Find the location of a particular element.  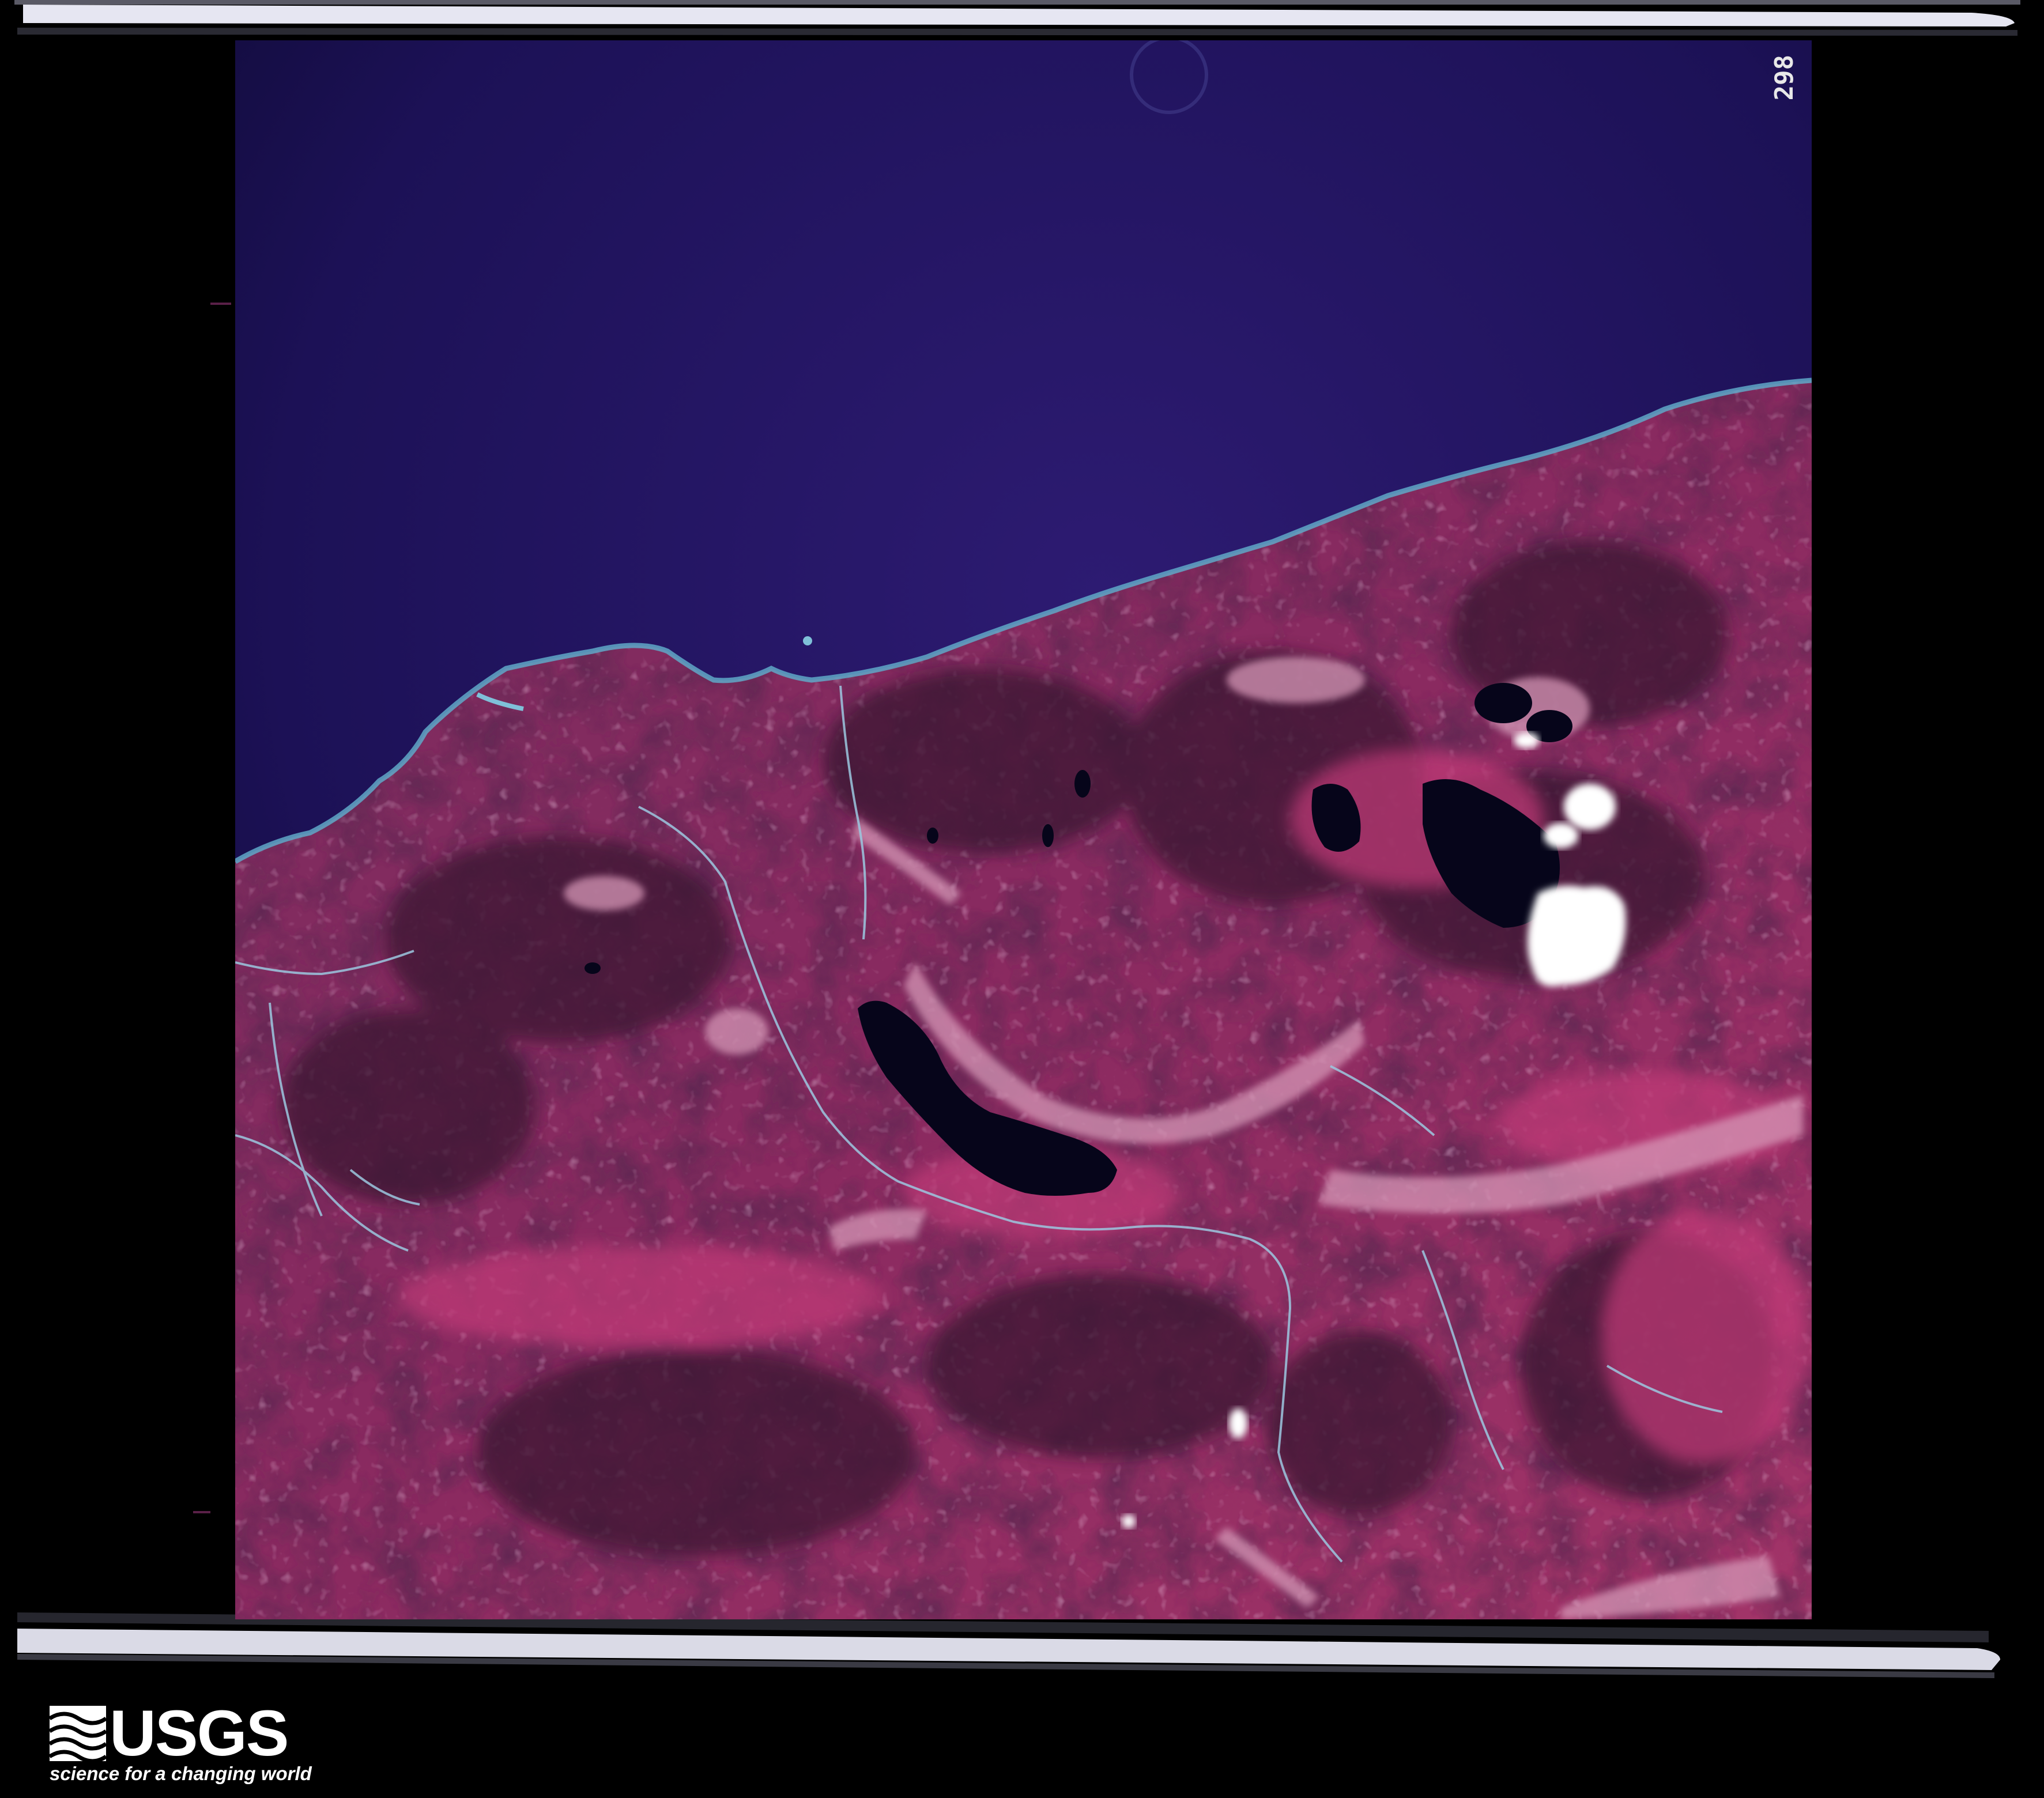

usgs-tagline: science for a changing world is located at coordinates (181, 1773).